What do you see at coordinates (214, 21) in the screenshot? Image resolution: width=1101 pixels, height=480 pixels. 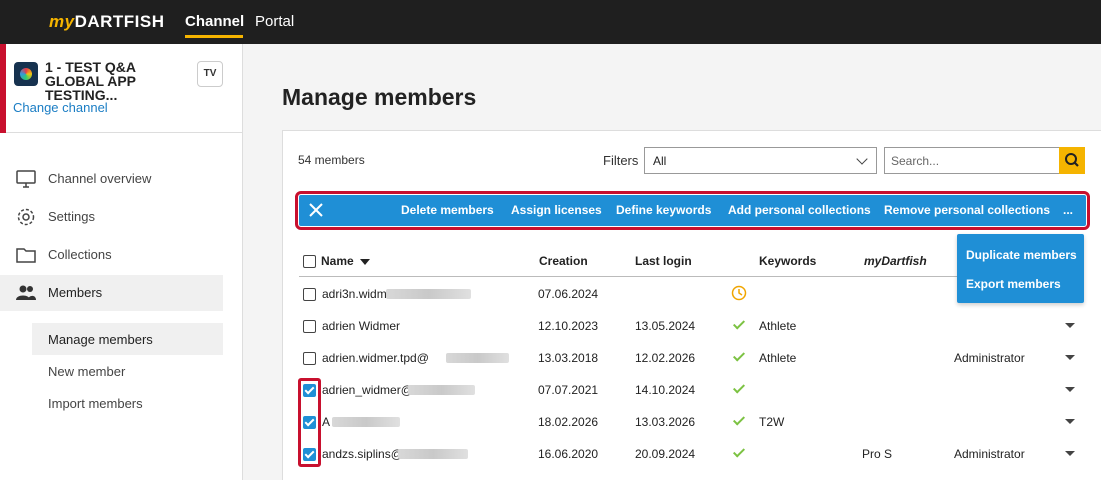 I see `nav-channel: Channel` at bounding box center [214, 21].